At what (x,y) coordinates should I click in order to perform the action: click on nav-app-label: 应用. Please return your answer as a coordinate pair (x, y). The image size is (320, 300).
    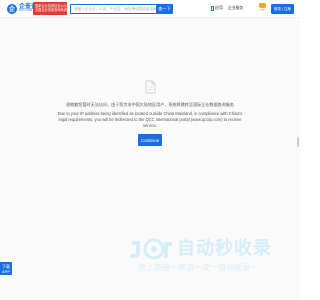
    Looking at the image, I should click on (219, 7).